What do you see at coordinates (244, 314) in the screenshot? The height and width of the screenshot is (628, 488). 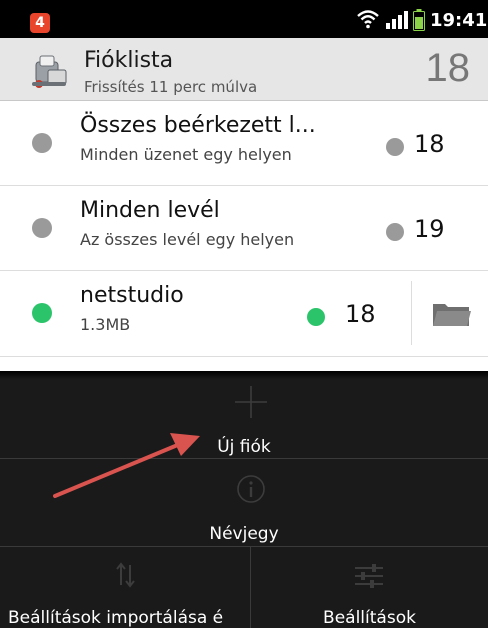 I see `list-item-account-netstudio: netstudio 1.3MB 18` at bounding box center [244, 314].